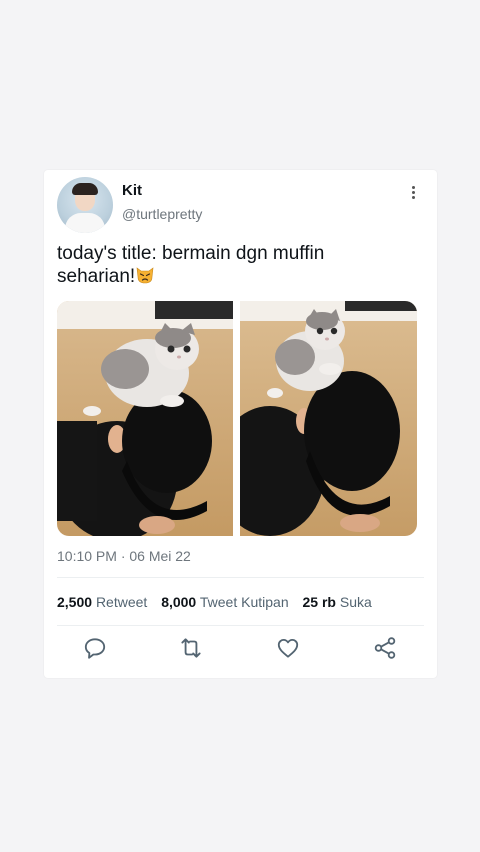 The height and width of the screenshot is (852, 480). I want to click on tweet-actions, so click(240, 650).